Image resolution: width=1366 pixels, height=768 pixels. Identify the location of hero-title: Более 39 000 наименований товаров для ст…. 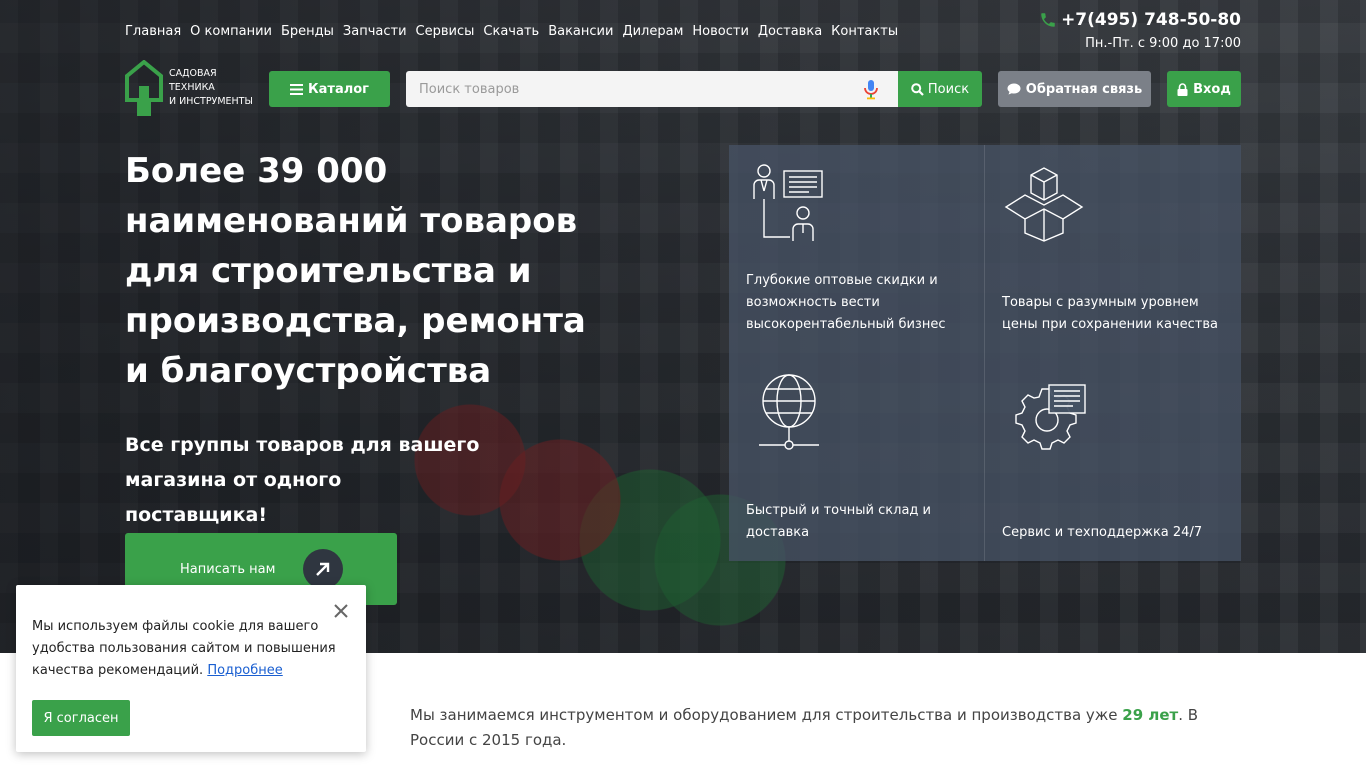
(355, 271).